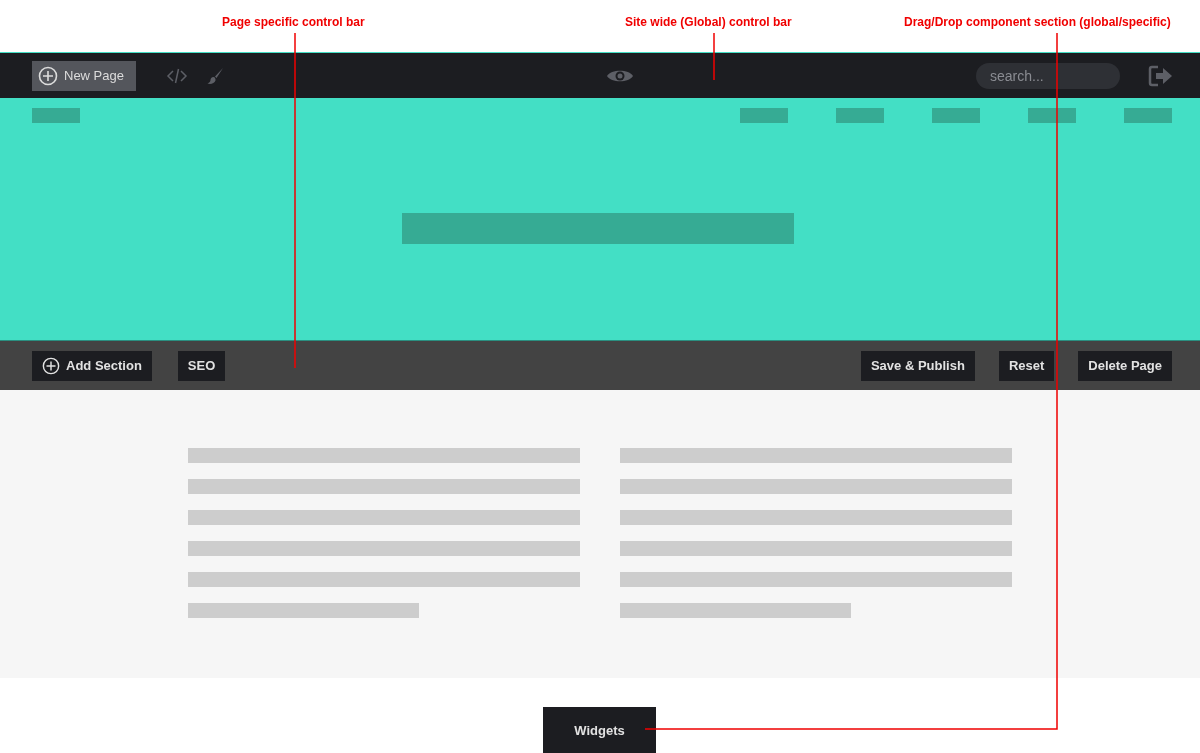 Image resolution: width=1200 pixels, height=753 pixels. Describe the element at coordinates (56, 115) in the screenshot. I see `logo-placeholder` at that location.